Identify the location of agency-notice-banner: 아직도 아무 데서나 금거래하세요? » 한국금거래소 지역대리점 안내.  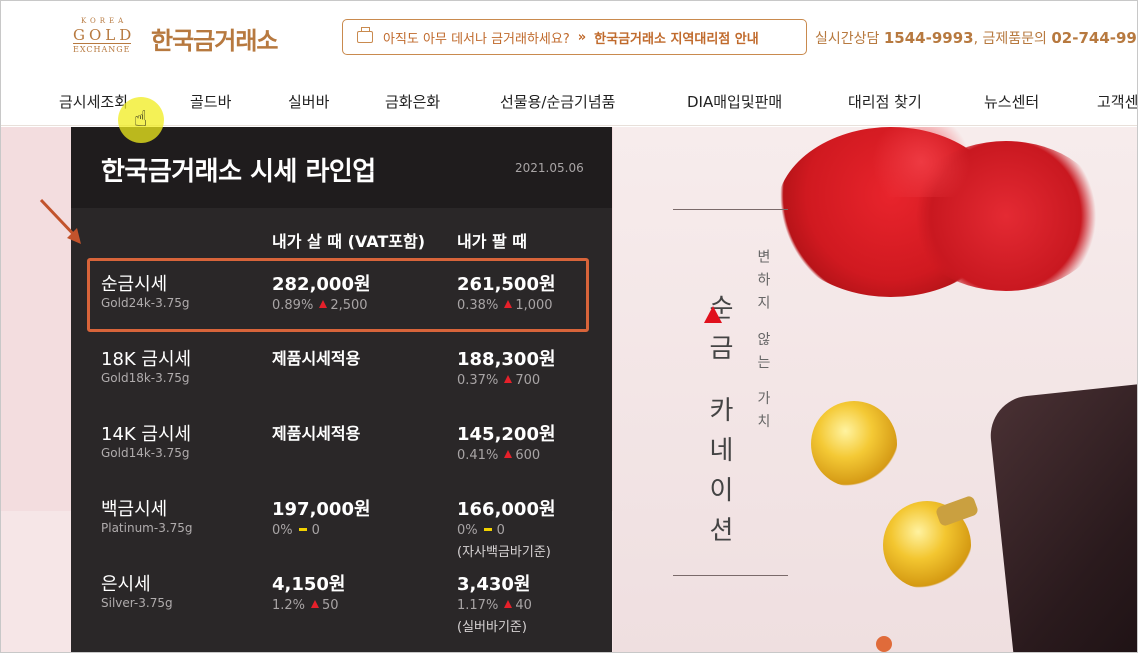
(574, 37).